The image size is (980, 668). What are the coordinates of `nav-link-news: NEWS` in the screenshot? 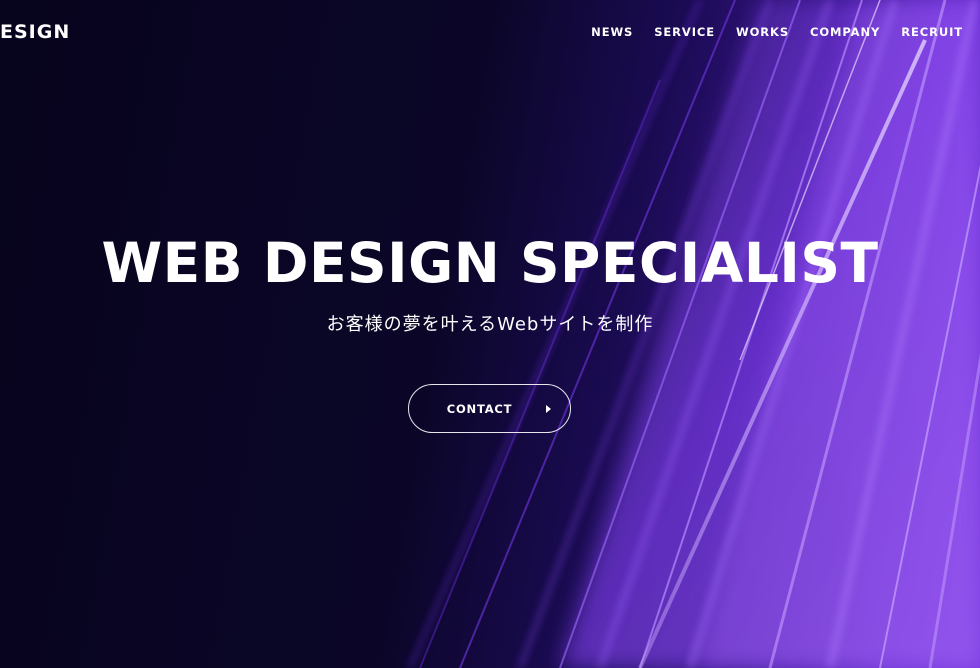 It's located at (612, 32).